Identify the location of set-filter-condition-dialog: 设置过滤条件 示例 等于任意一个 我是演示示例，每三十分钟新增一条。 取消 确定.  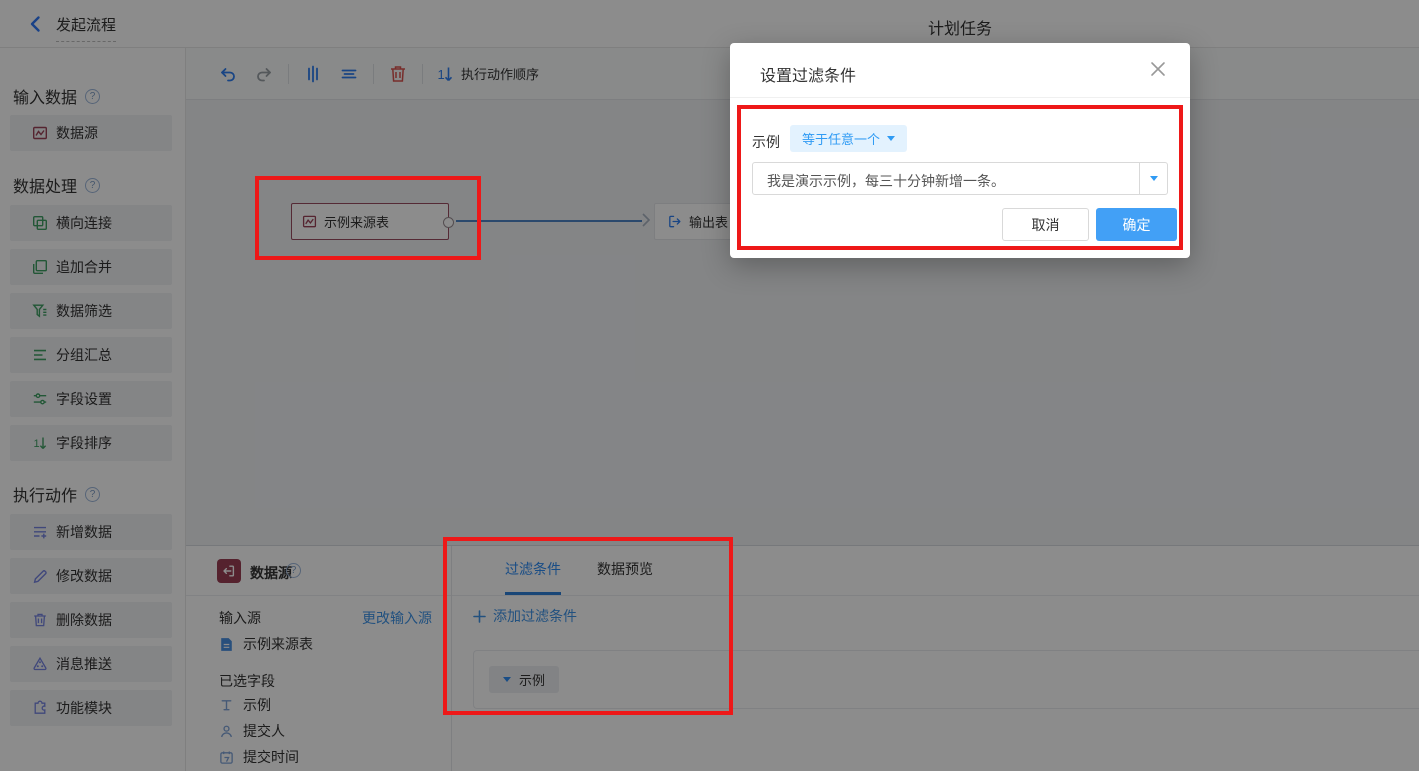
(960, 150).